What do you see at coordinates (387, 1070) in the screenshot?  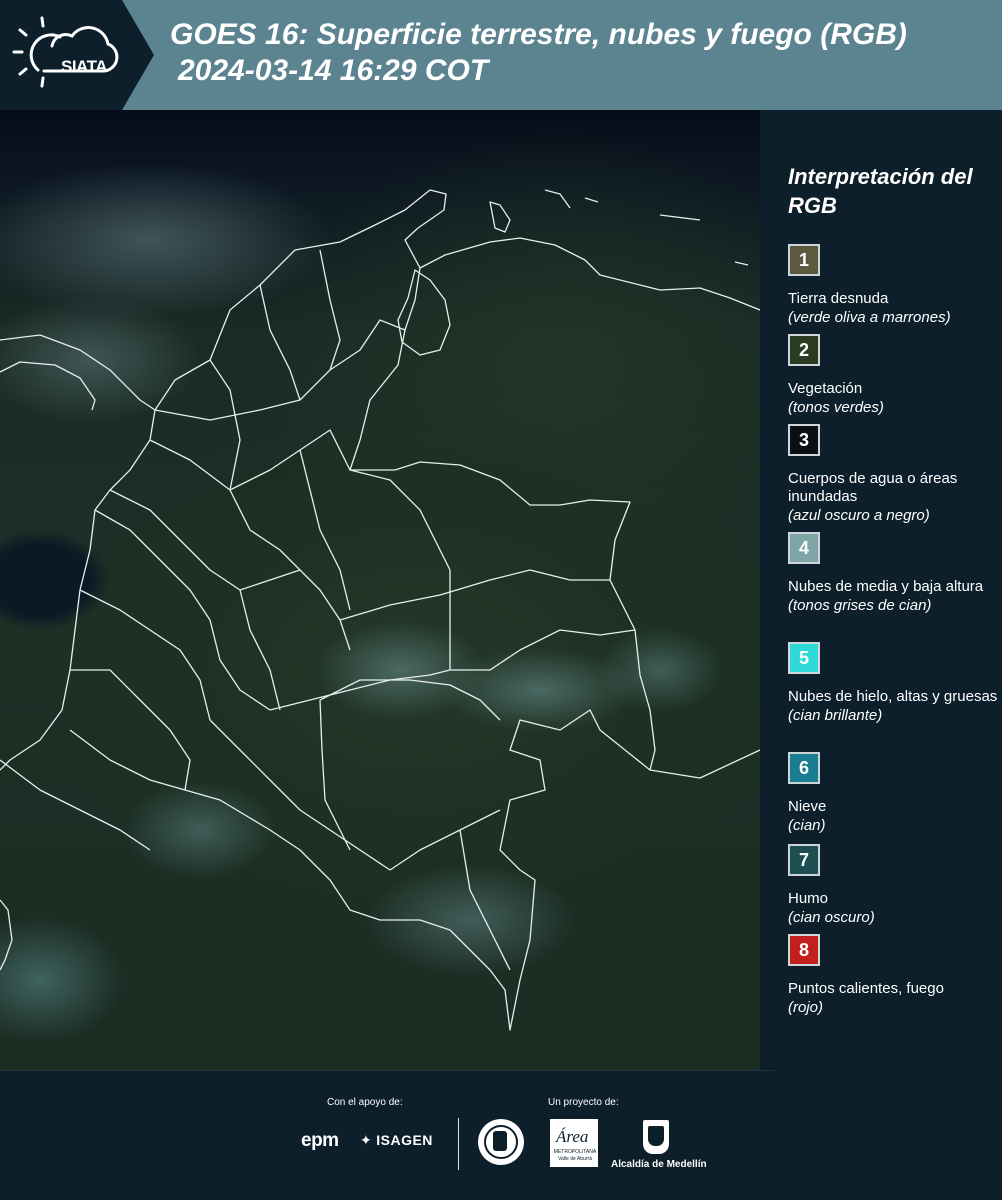 I see `footer-top-rule` at bounding box center [387, 1070].